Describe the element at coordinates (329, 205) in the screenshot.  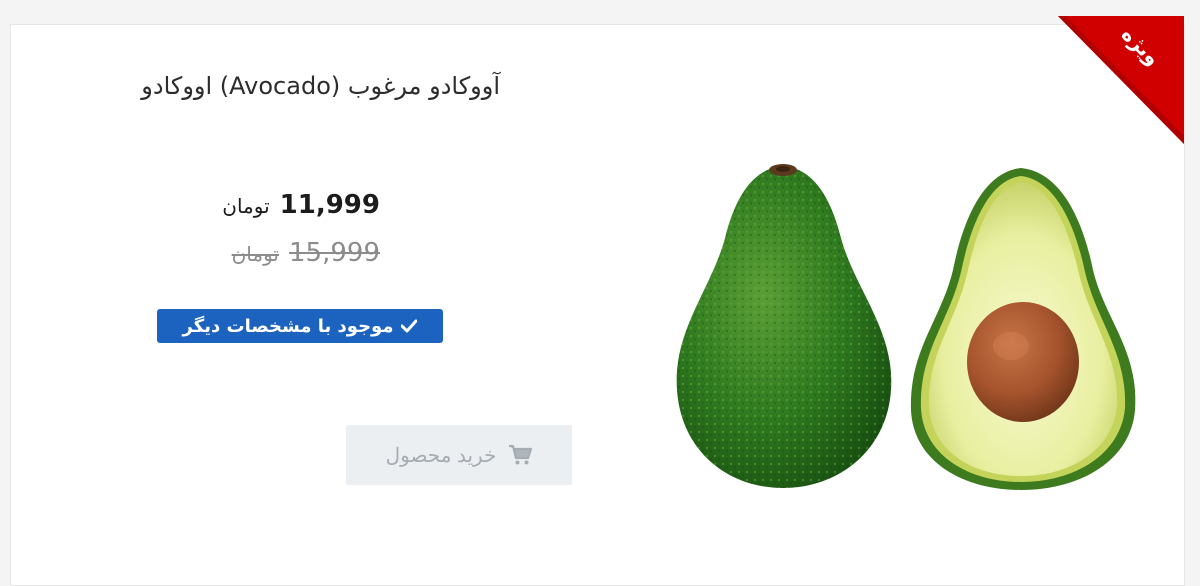
I see `price-amount: 11,999` at that location.